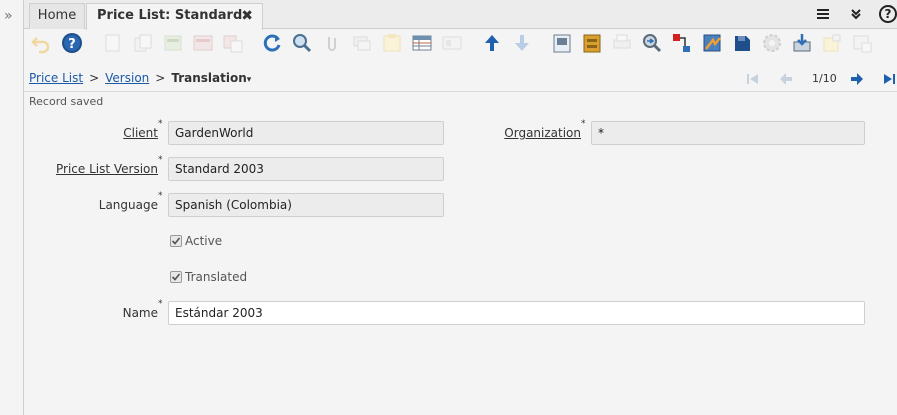 This screenshot has width=897, height=415. What do you see at coordinates (127, 78) in the screenshot?
I see `breadcrumb-version-link: Version` at bounding box center [127, 78].